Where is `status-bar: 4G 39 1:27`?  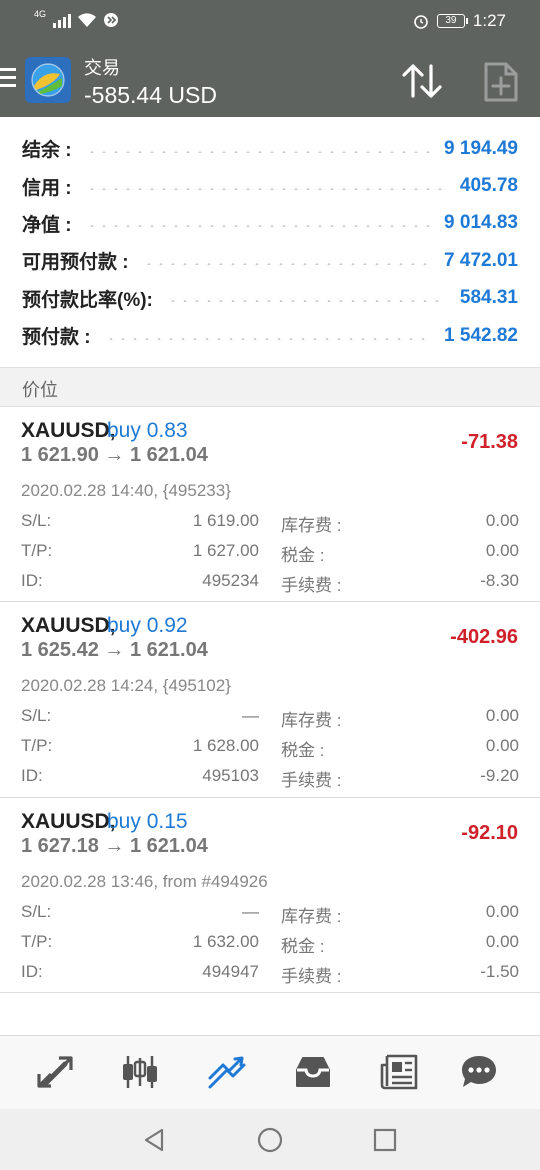 status-bar: 4G 39 1:27 is located at coordinates (270, 22).